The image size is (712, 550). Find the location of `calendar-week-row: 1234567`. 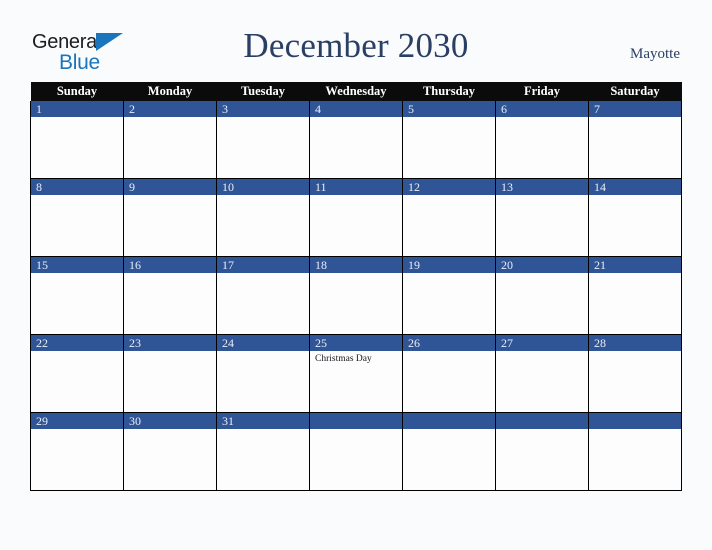

calendar-week-row: 1234567 is located at coordinates (356, 140).